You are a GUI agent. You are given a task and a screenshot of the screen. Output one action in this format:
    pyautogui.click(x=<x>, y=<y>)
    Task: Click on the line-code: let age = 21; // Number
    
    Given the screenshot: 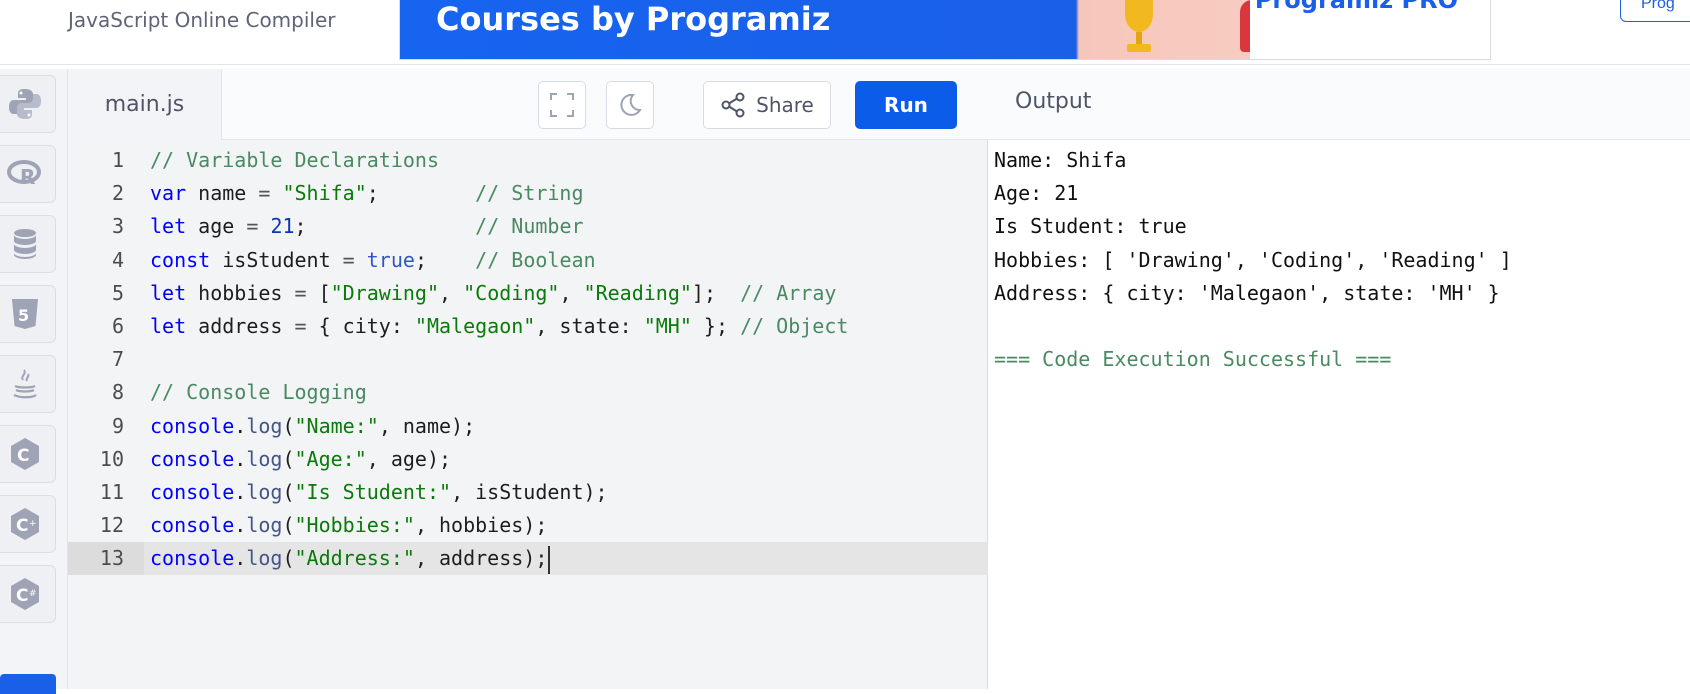 What is the action you would take?
    pyautogui.click(x=367, y=226)
    